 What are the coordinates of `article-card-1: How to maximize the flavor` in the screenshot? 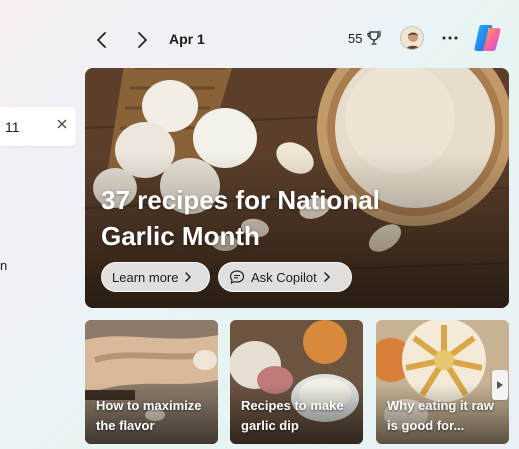 It's located at (151, 382).